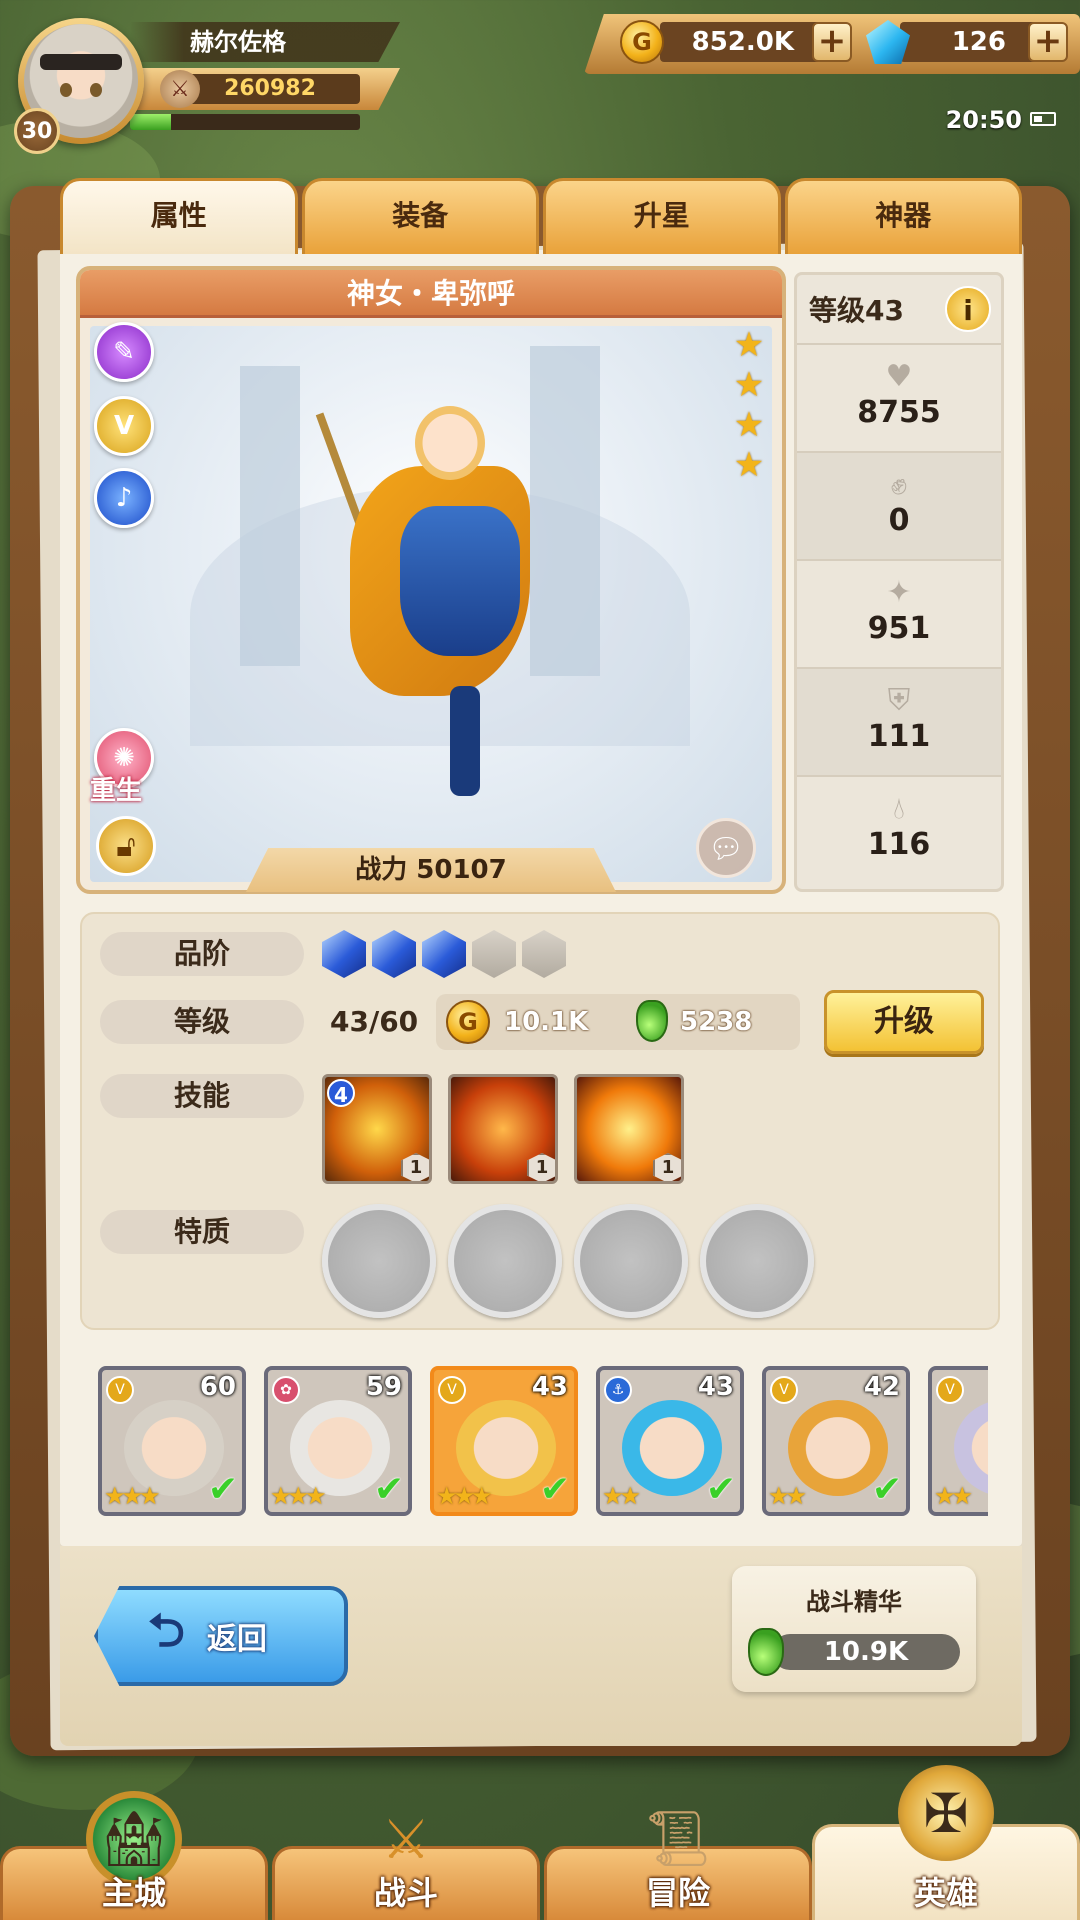 The width and height of the screenshot is (1080, 1920). I want to click on hero-crest-icon: ✠, so click(946, 1813).